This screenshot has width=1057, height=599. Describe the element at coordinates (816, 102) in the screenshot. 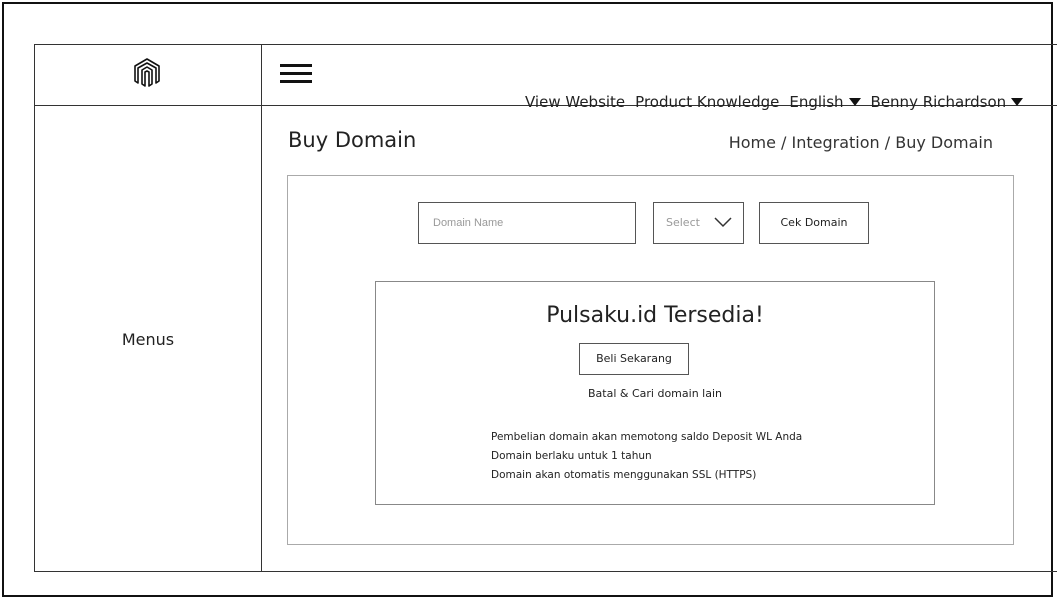

I see `language-label: English` at that location.